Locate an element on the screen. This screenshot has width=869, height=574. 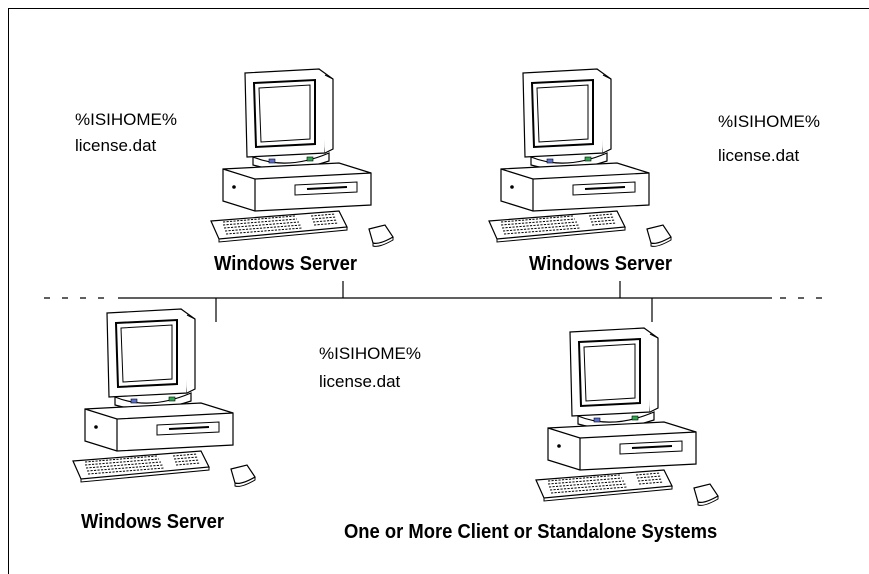
server-1-path-label: %ISIHOME% is located at coordinates (126, 119).